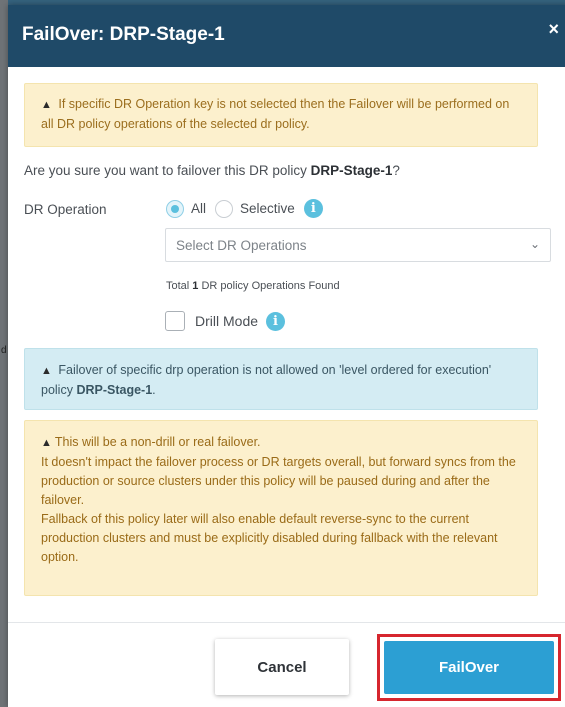 This screenshot has height=707, width=565. What do you see at coordinates (396, 170) in the screenshot?
I see `confirm-suffix: ?` at bounding box center [396, 170].